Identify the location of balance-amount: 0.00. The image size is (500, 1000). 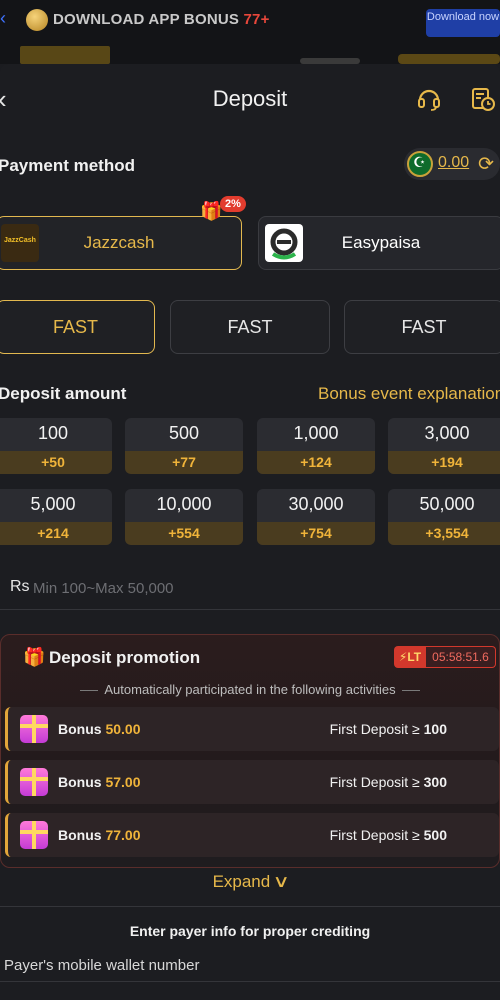
(454, 162).